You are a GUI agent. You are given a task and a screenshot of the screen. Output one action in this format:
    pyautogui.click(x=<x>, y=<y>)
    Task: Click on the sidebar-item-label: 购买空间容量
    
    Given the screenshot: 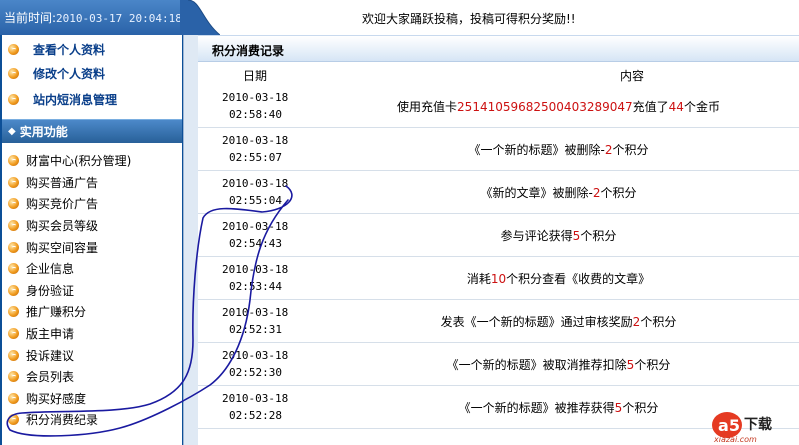 What is the action you would take?
    pyautogui.click(x=62, y=247)
    